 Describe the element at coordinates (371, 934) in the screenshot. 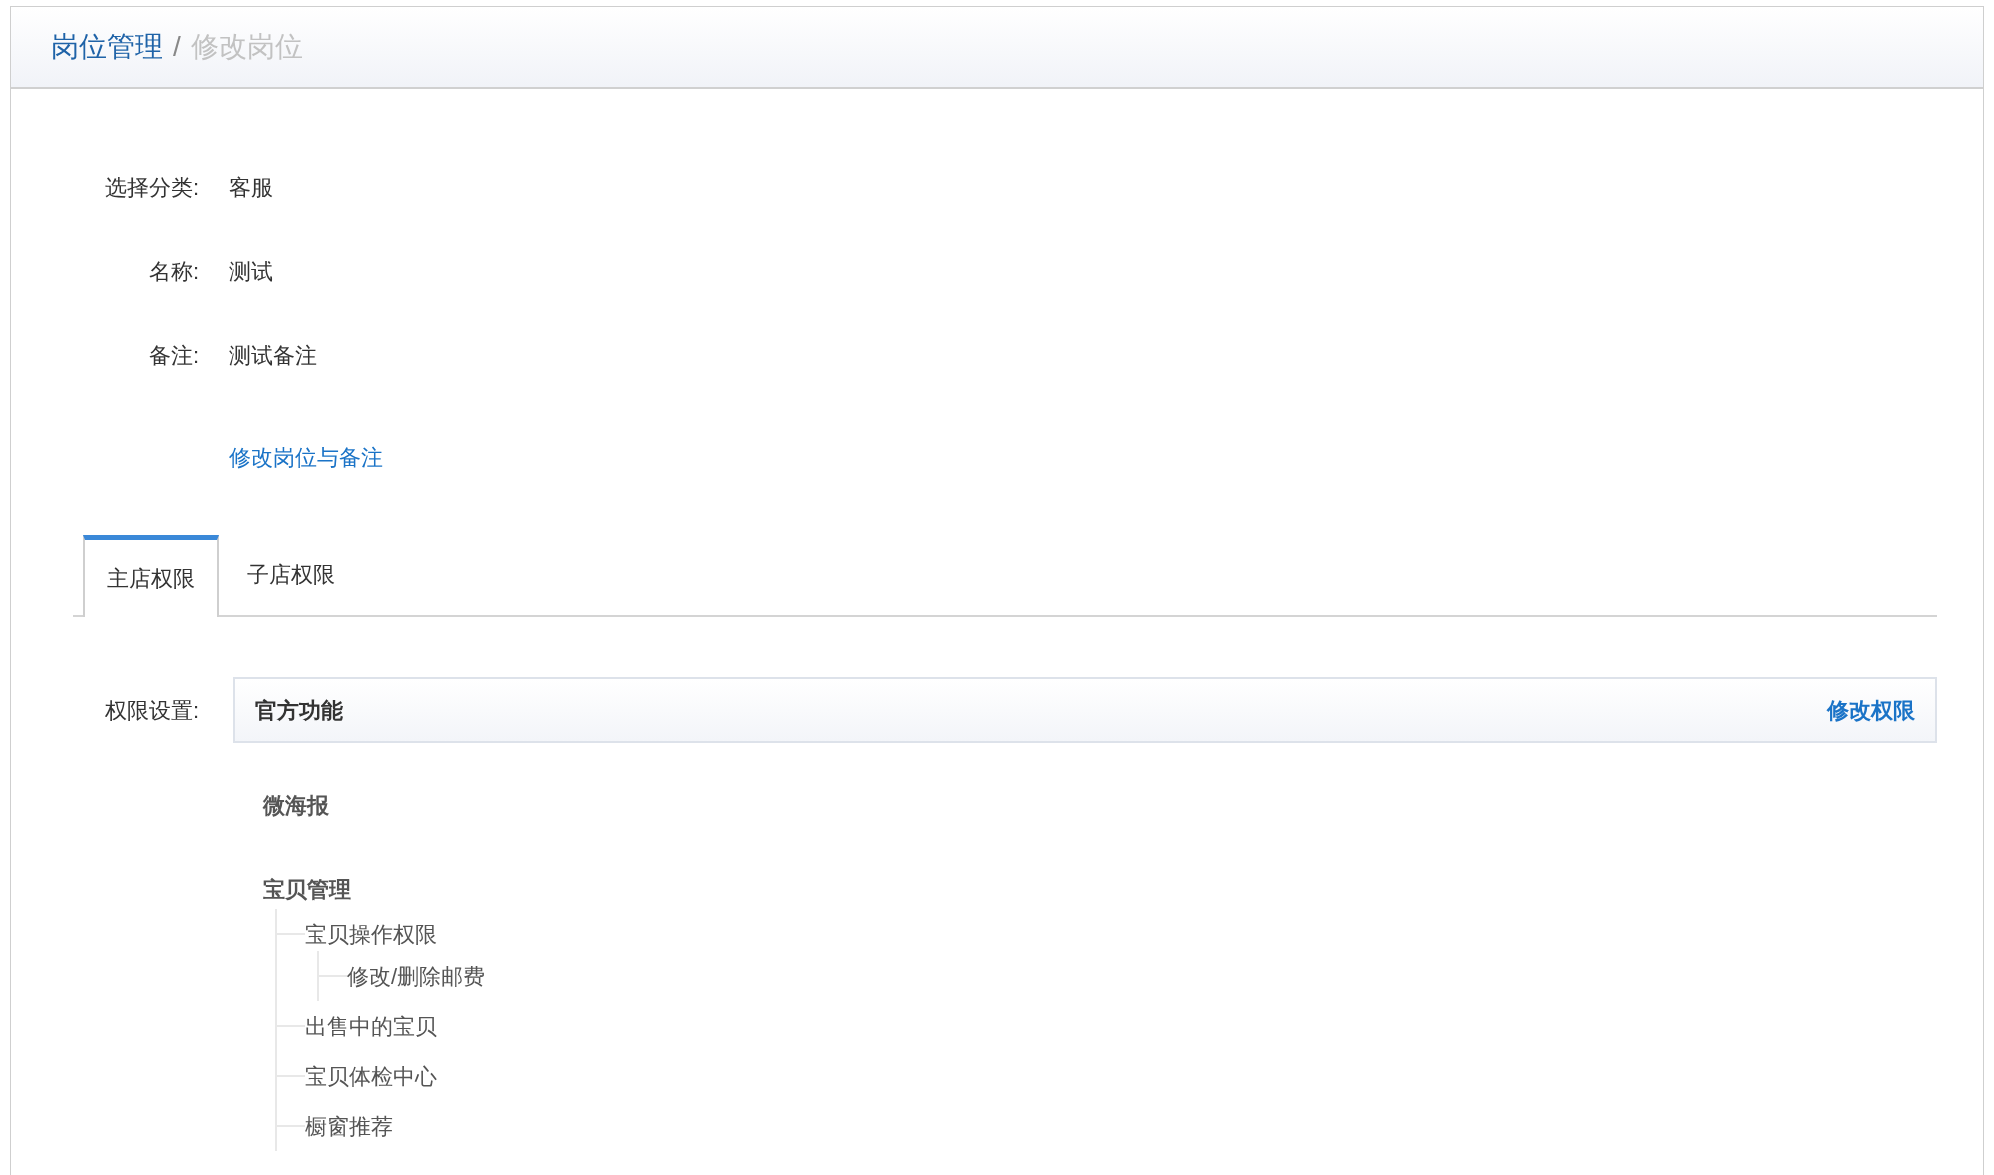

I see `permission-item: 宝贝操作权限` at that location.